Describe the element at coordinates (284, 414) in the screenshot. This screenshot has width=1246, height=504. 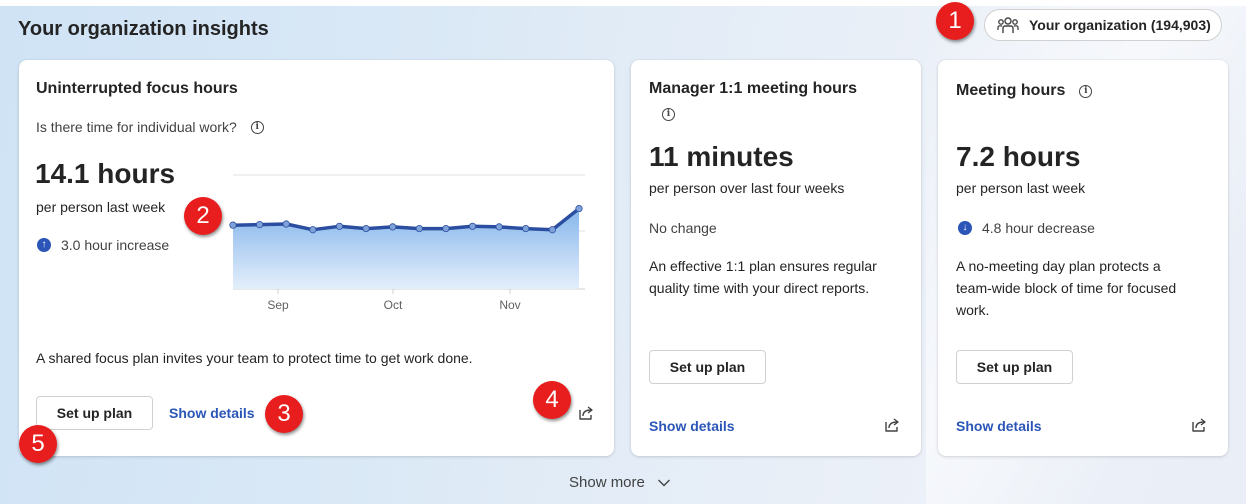
I see `annotation-badge-3: 3` at that location.